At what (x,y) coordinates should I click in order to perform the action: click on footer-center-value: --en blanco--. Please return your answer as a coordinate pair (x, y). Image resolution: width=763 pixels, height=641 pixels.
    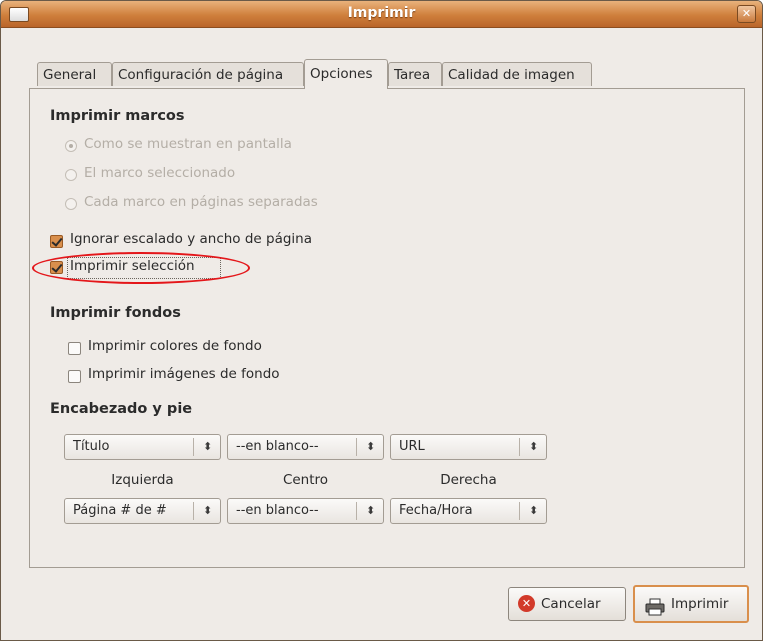
    Looking at the image, I should click on (277, 510).